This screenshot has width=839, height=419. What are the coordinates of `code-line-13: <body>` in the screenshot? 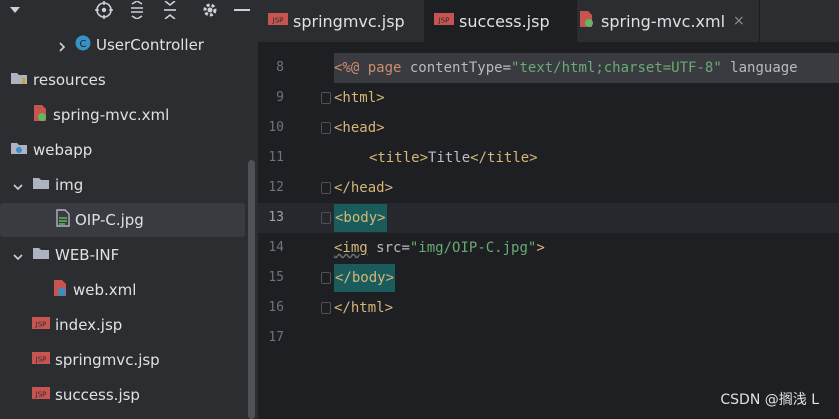 It's located at (586, 218).